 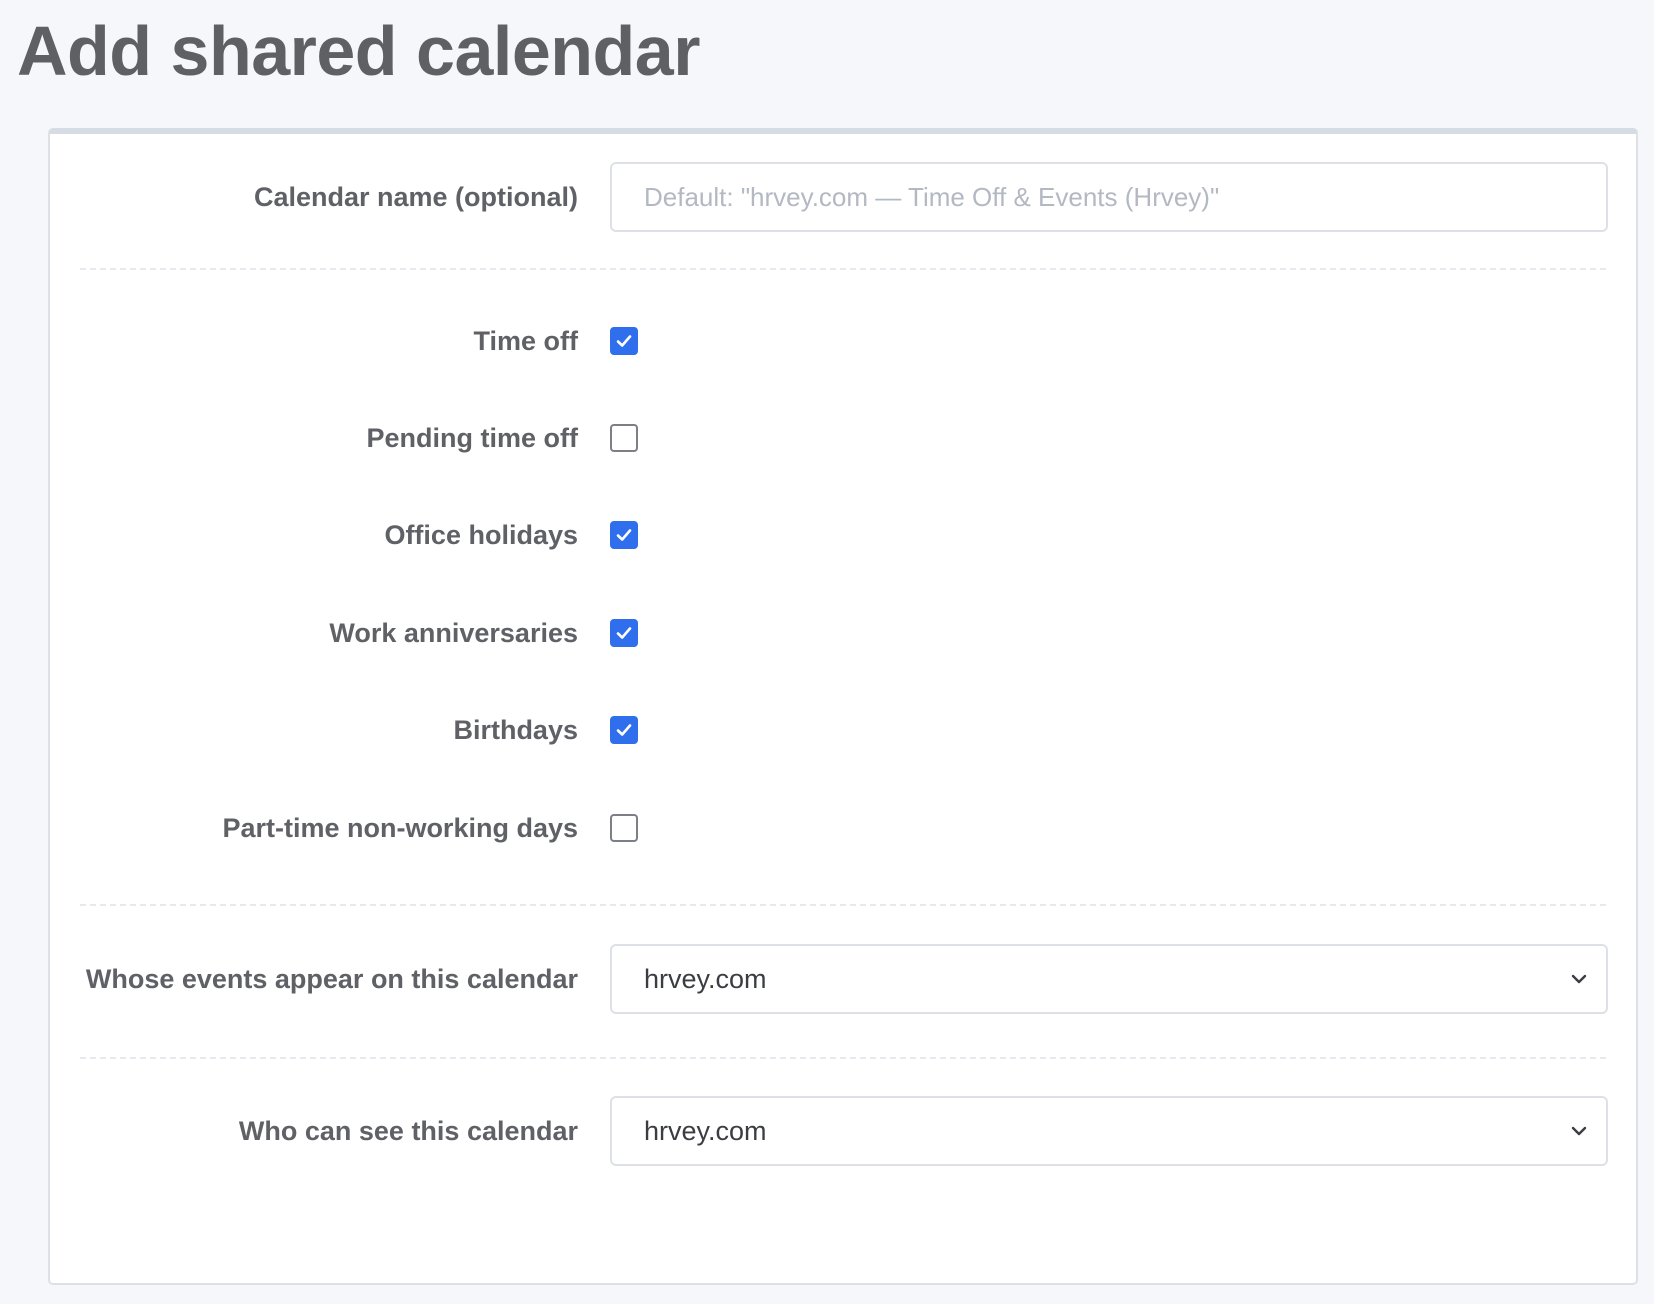 I want to click on checkbox-office-holidays, so click(x=624, y=535).